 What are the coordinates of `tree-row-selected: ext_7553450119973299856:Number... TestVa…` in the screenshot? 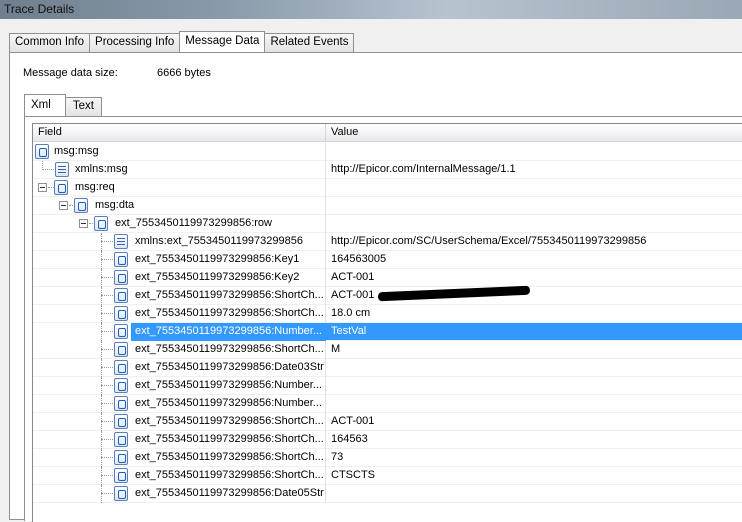 It's located at (387, 332).